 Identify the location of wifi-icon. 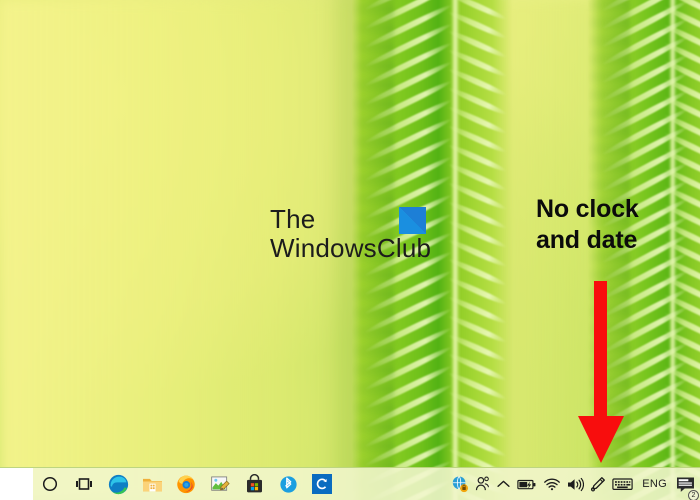
(552, 484).